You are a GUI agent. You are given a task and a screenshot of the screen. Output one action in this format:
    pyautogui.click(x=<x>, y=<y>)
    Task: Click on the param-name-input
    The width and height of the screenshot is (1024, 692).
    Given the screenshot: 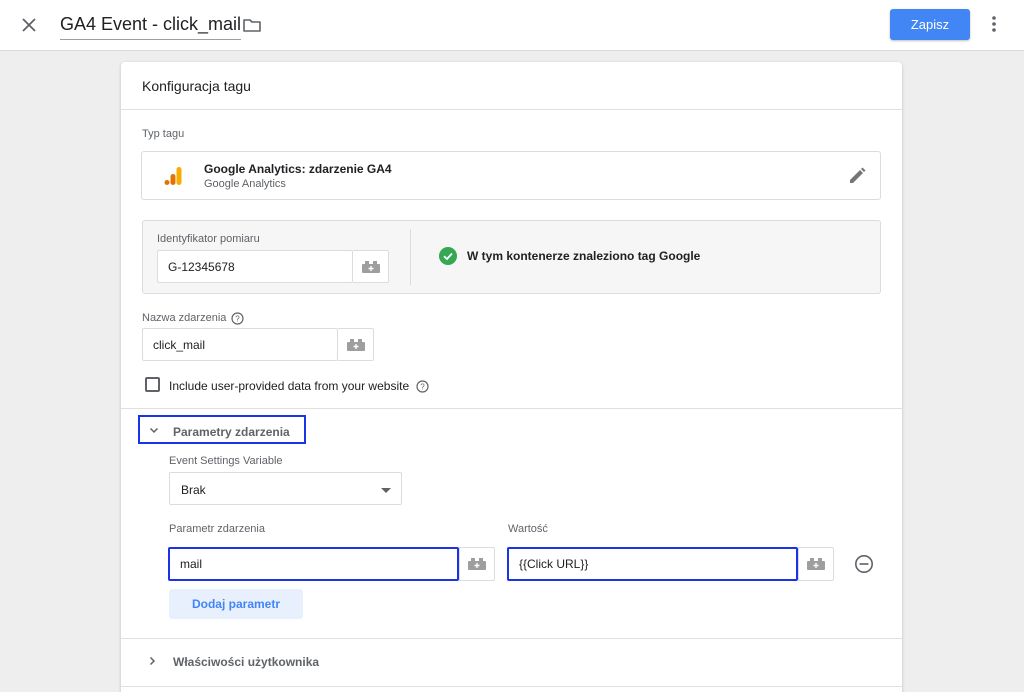 What is the action you would take?
    pyautogui.click(x=313, y=564)
    